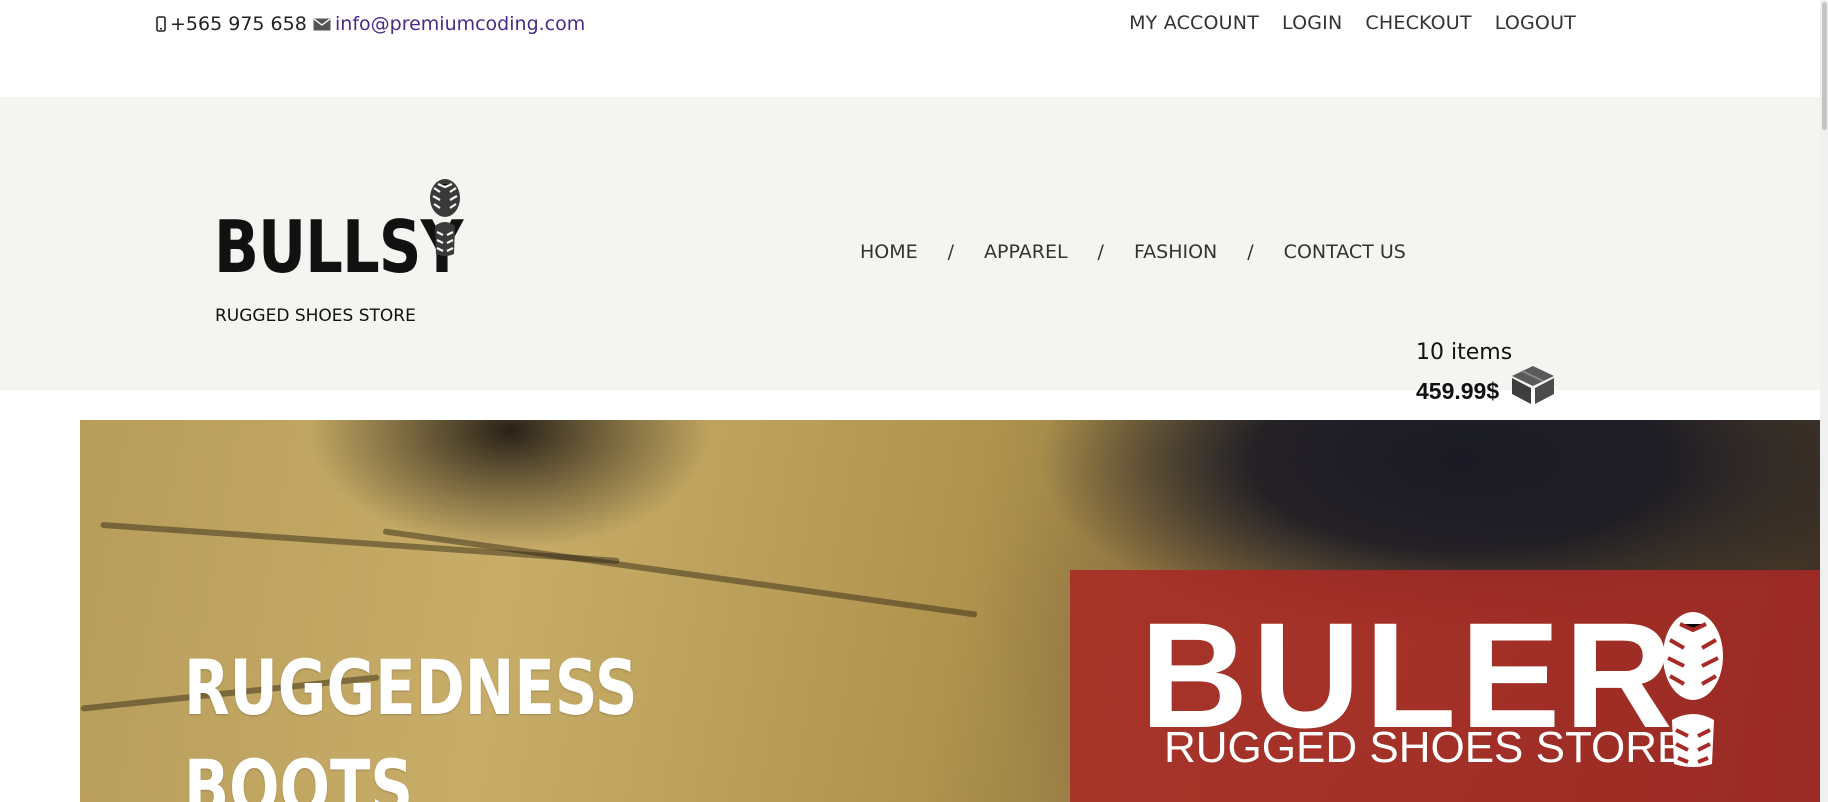 Image resolution: width=1828 pixels, height=802 pixels. I want to click on promo-subtitle: RUGGED SHOES STORE, so click(1425, 747).